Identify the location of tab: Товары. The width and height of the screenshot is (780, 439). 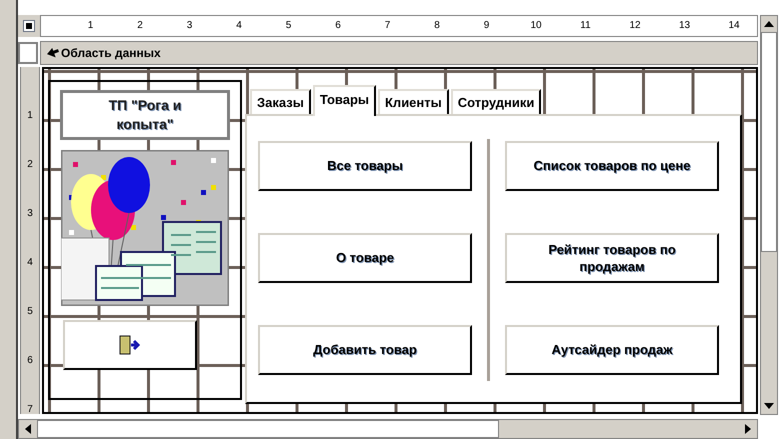
(344, 100).